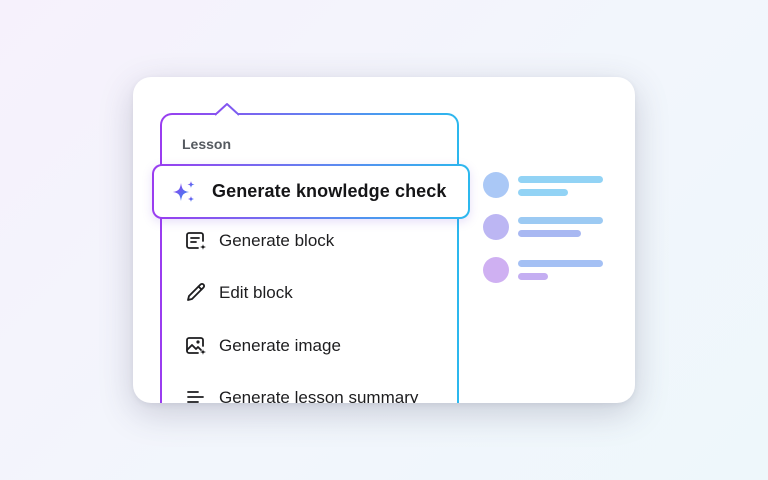  I want to click on menu-item-edit-block: Edit block, so click(238, 293).